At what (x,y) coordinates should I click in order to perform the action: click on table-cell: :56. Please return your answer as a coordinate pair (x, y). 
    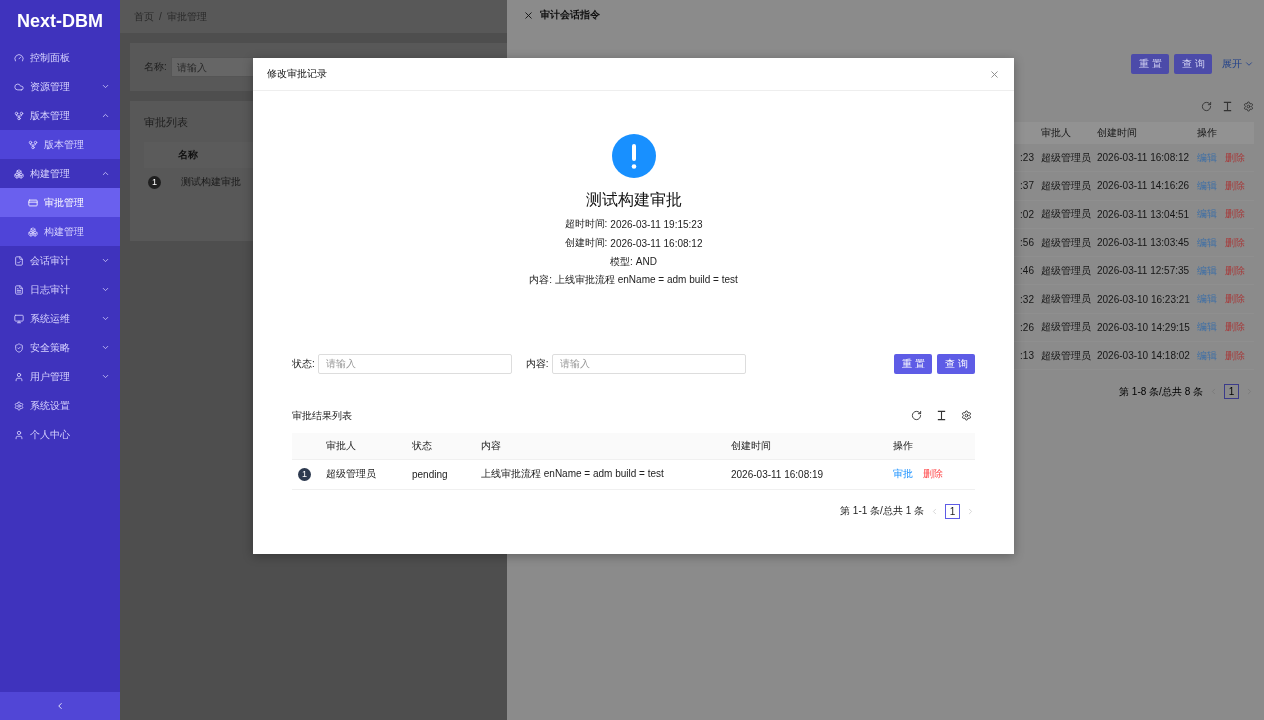
    Looking at the image, I should click on (1027, 243).